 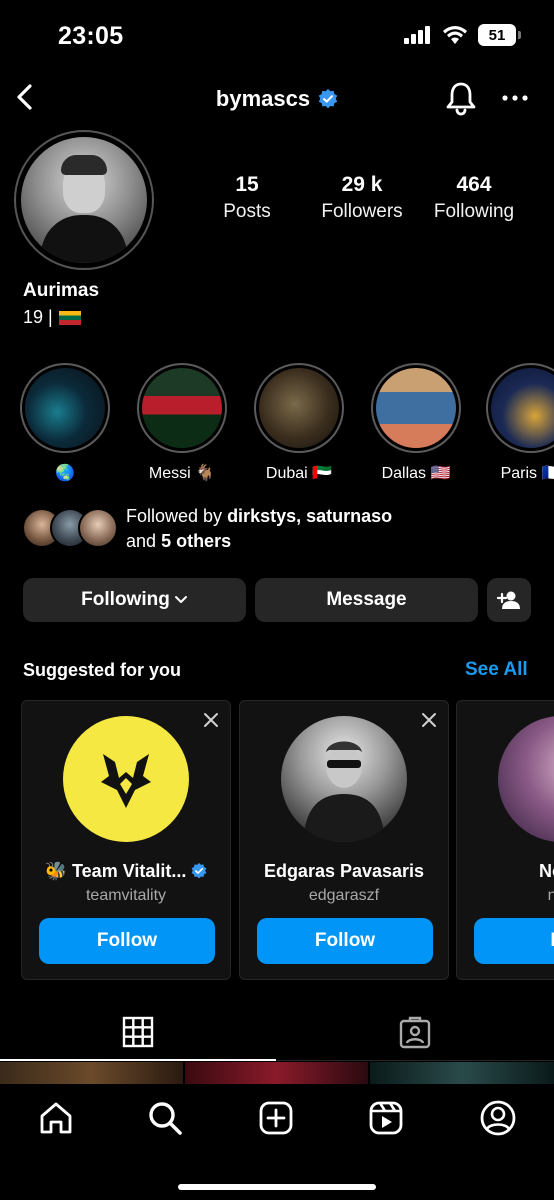 I want to click on suggested-handle: teamvitality, so click(x=126, y=895).